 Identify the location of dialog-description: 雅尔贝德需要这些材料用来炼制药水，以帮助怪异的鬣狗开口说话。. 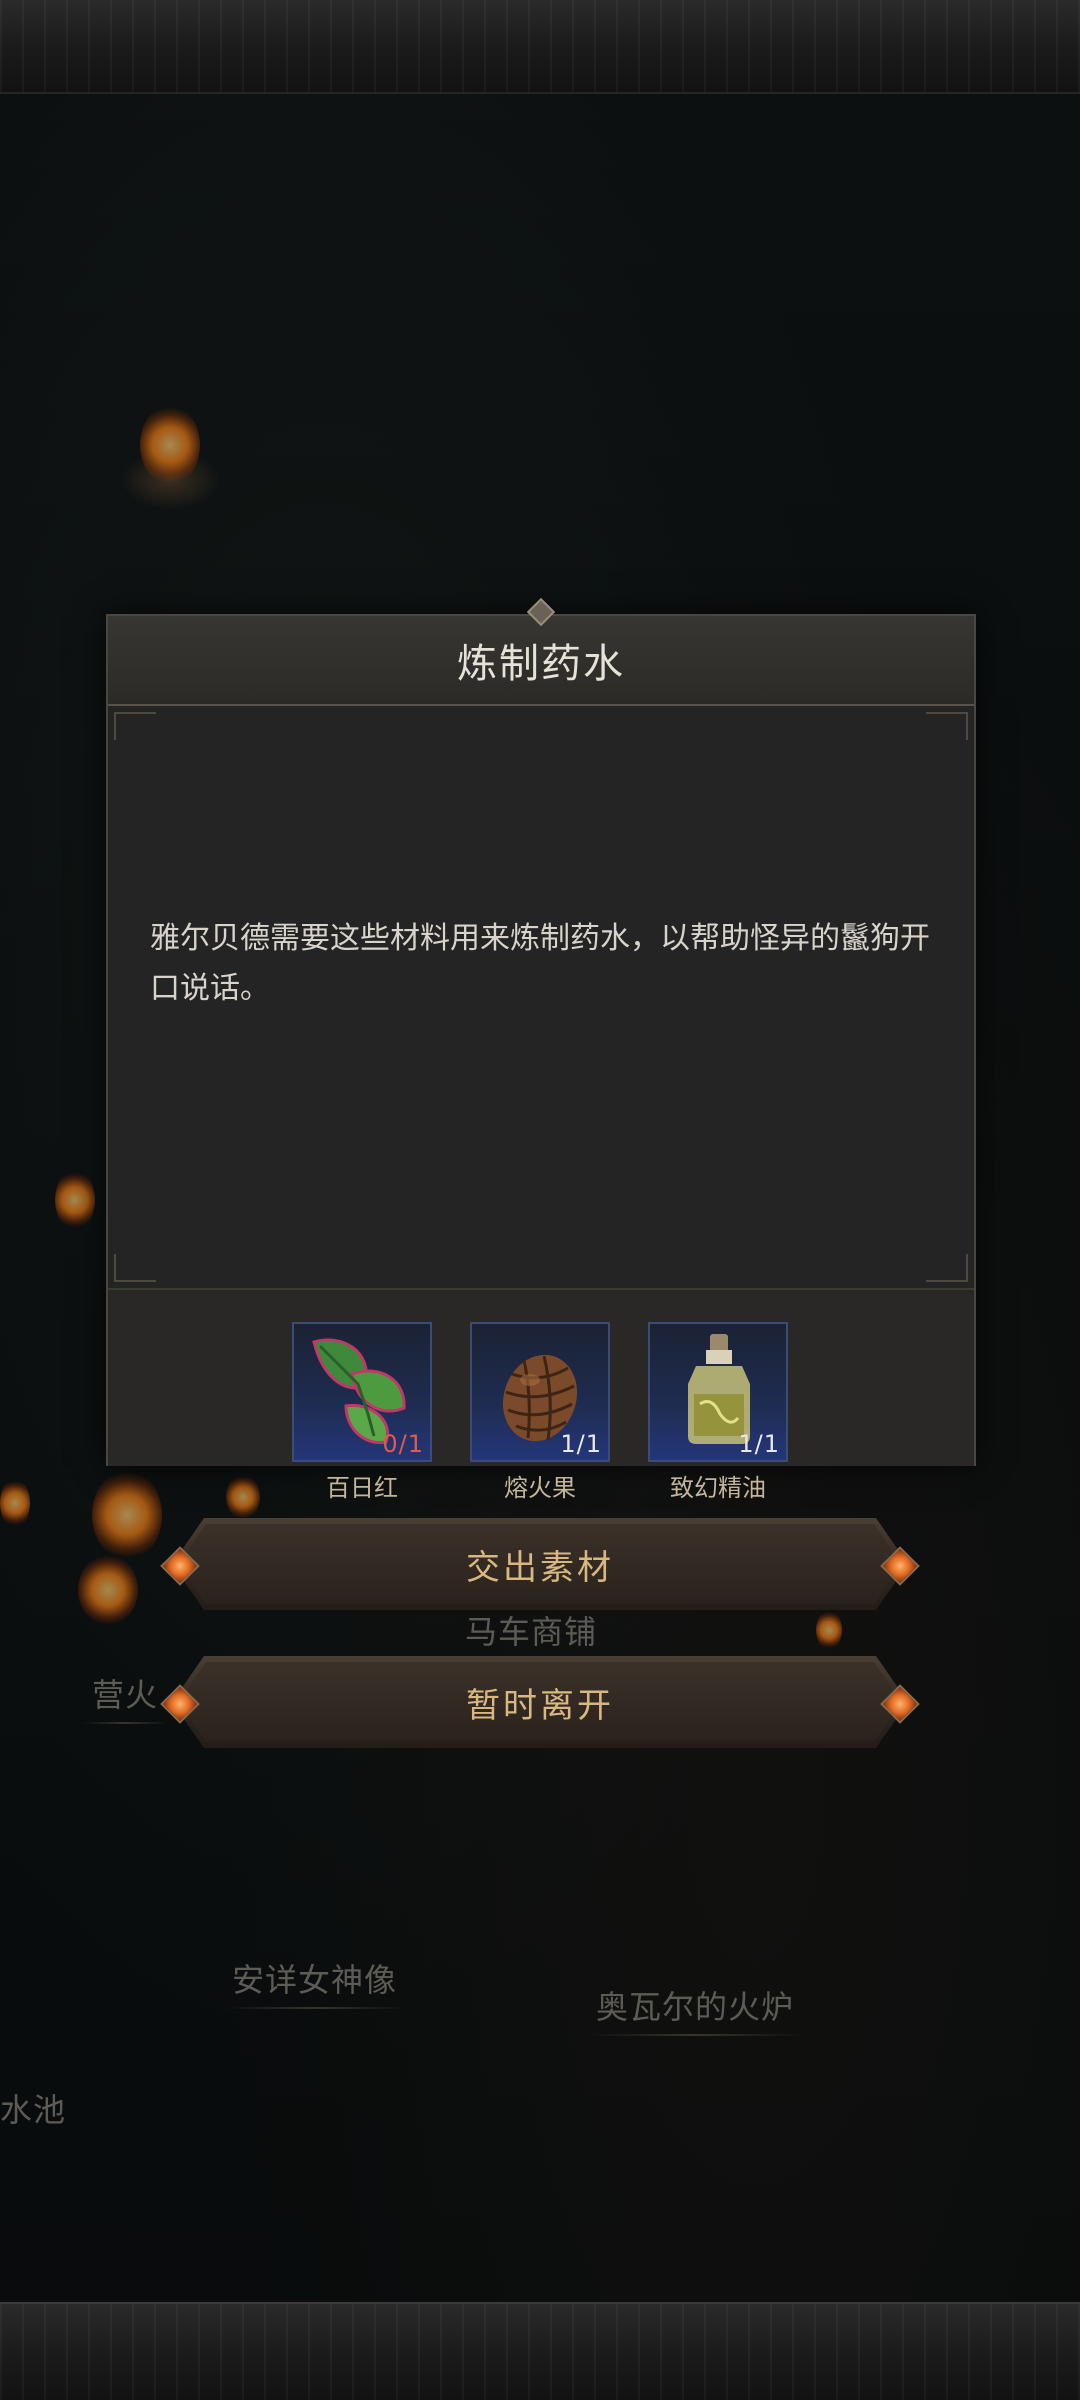
(540, 963).